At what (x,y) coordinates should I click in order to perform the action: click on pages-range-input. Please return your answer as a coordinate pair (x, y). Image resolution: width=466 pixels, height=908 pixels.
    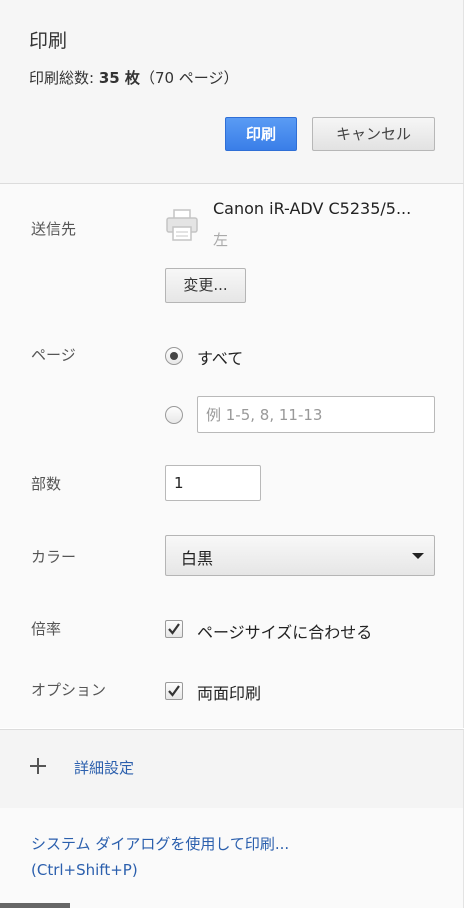
    Looking at the image, I should click on (316, 414).